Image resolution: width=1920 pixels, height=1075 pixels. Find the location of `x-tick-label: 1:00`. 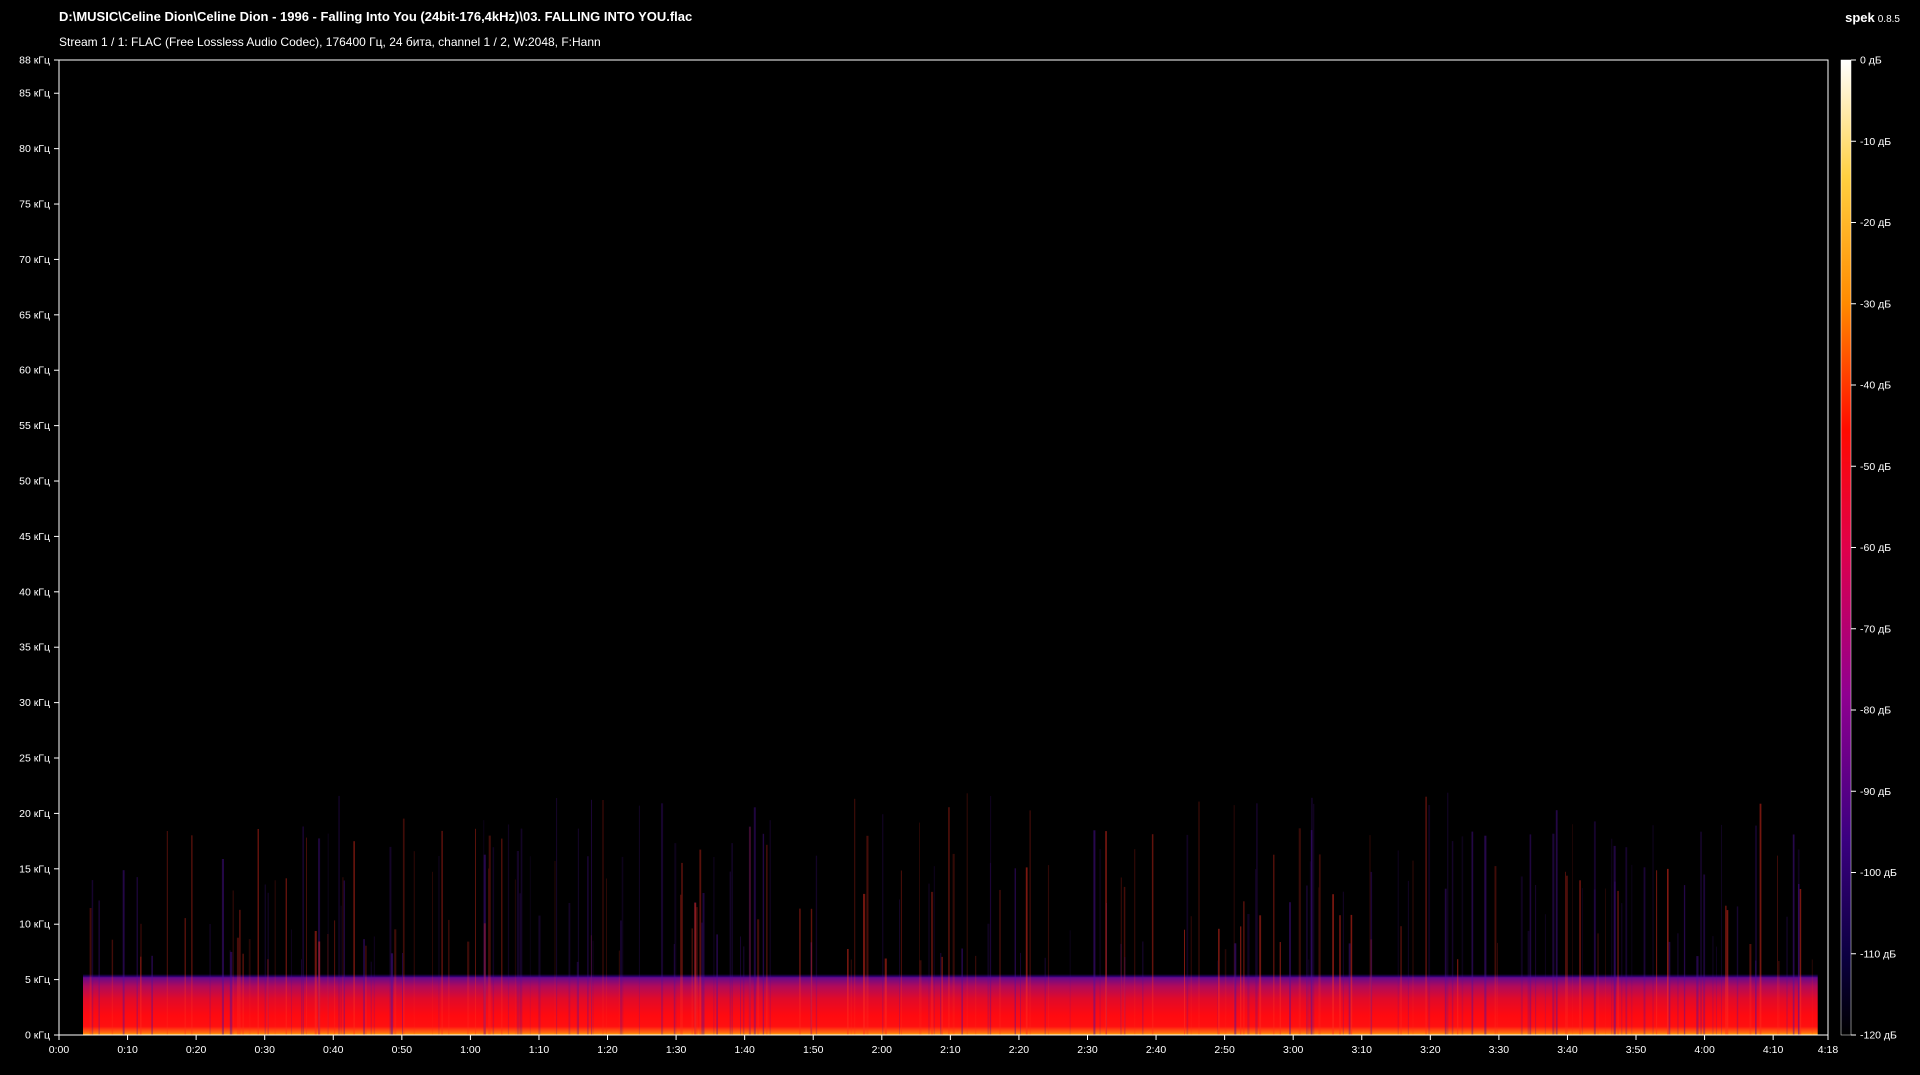

x-tick-label: 1:00 is located at coordinates (470, 1050).